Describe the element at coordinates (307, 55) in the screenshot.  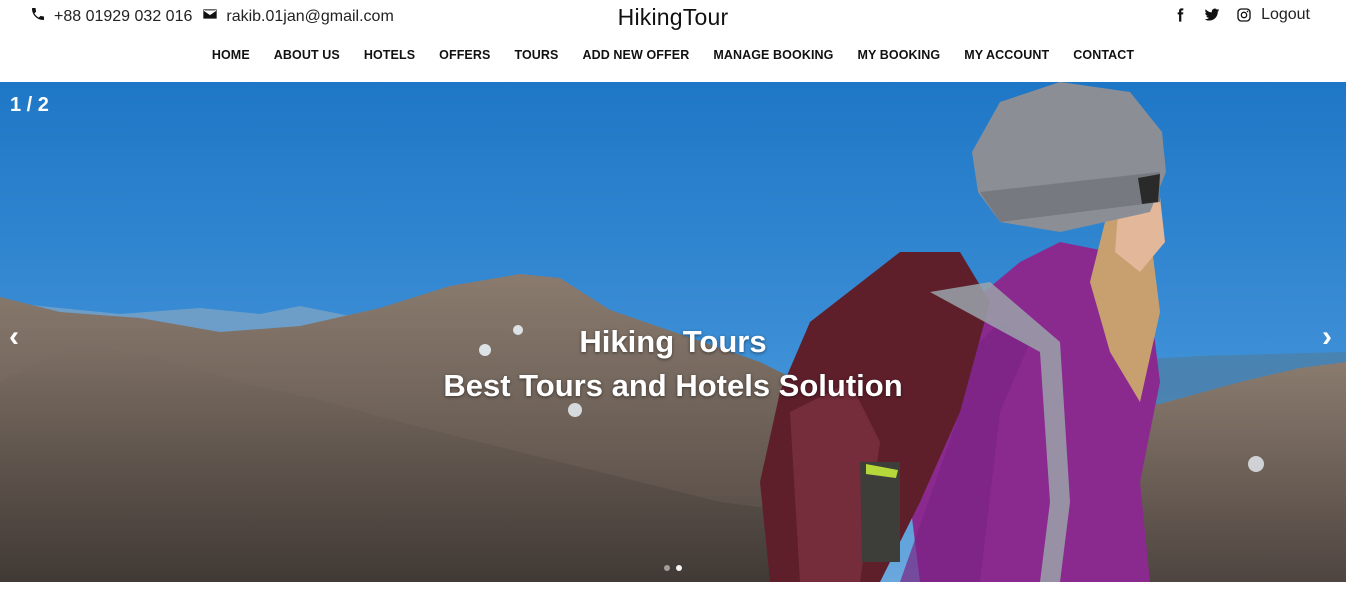
I see `nav-about-us: ABOUT US` at that location.